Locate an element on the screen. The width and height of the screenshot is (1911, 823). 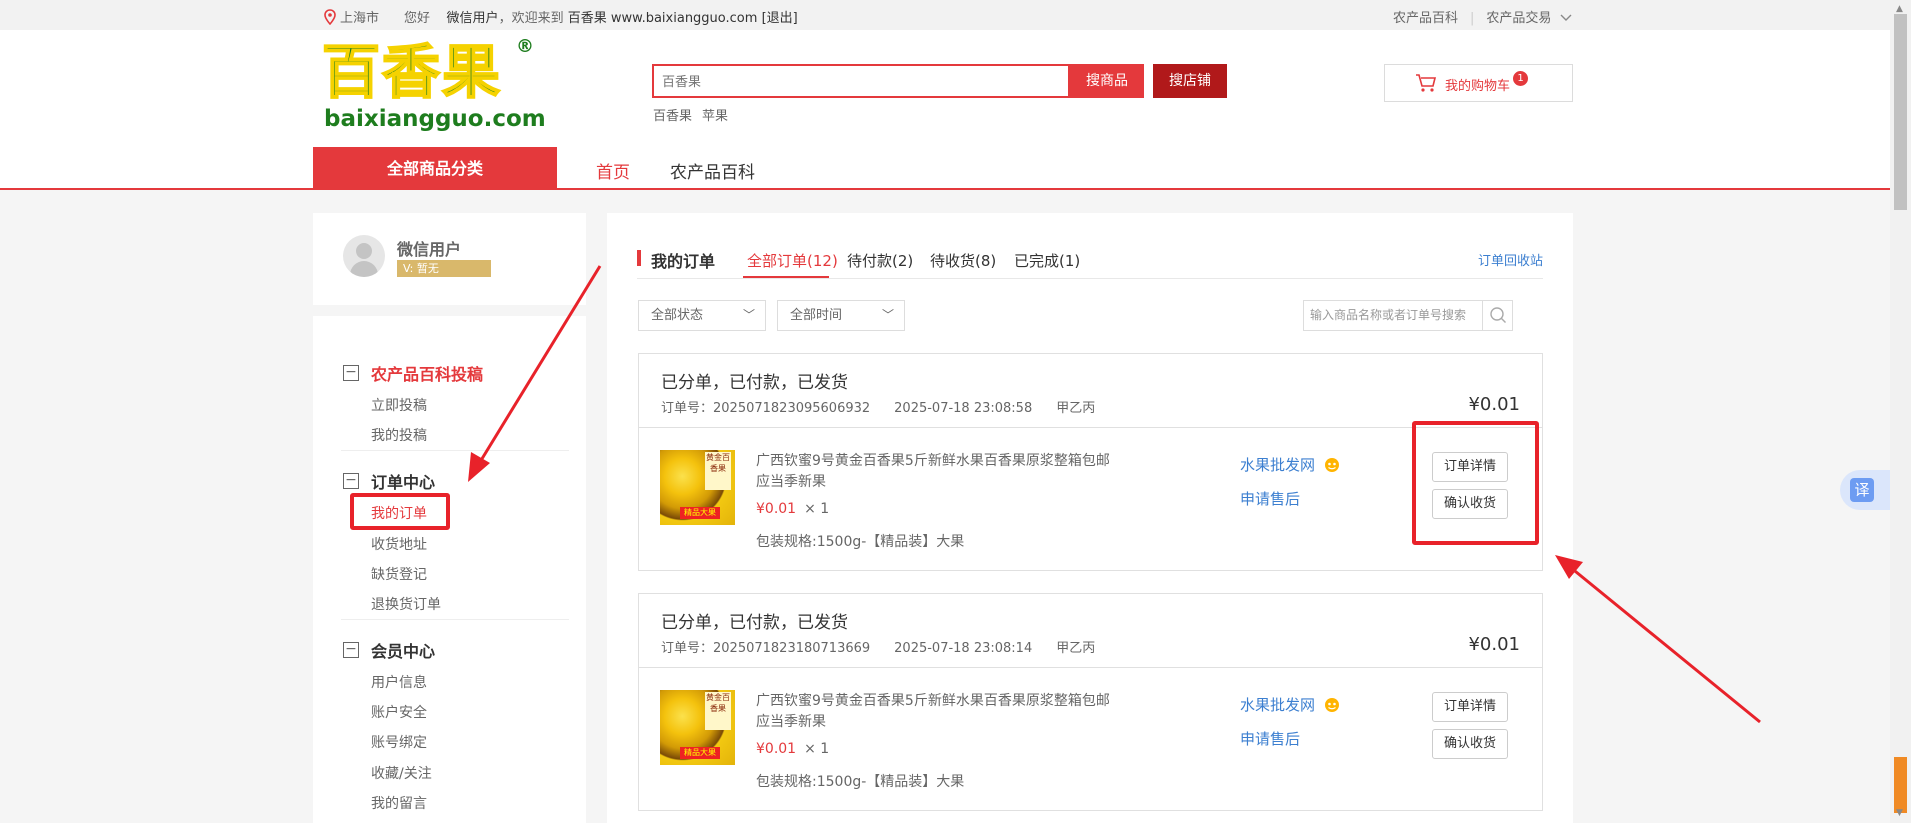
scroll-marker is located at coordinates (1900, 785).